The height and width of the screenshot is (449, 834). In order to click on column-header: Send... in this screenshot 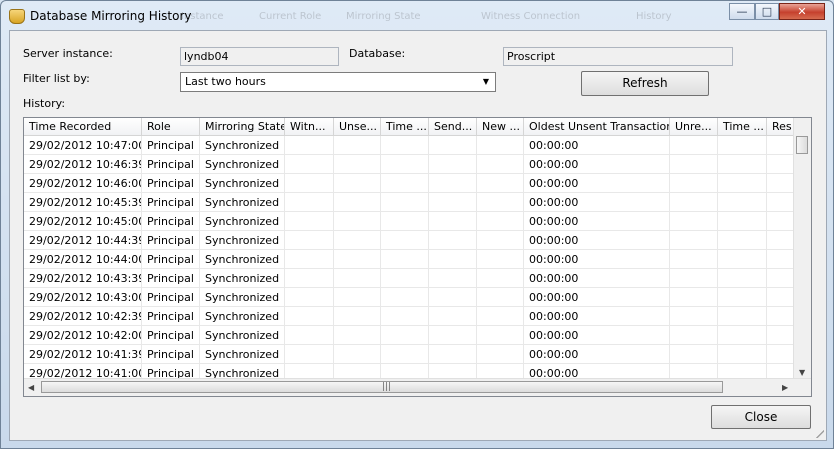, I will do `click(453, 127)`.